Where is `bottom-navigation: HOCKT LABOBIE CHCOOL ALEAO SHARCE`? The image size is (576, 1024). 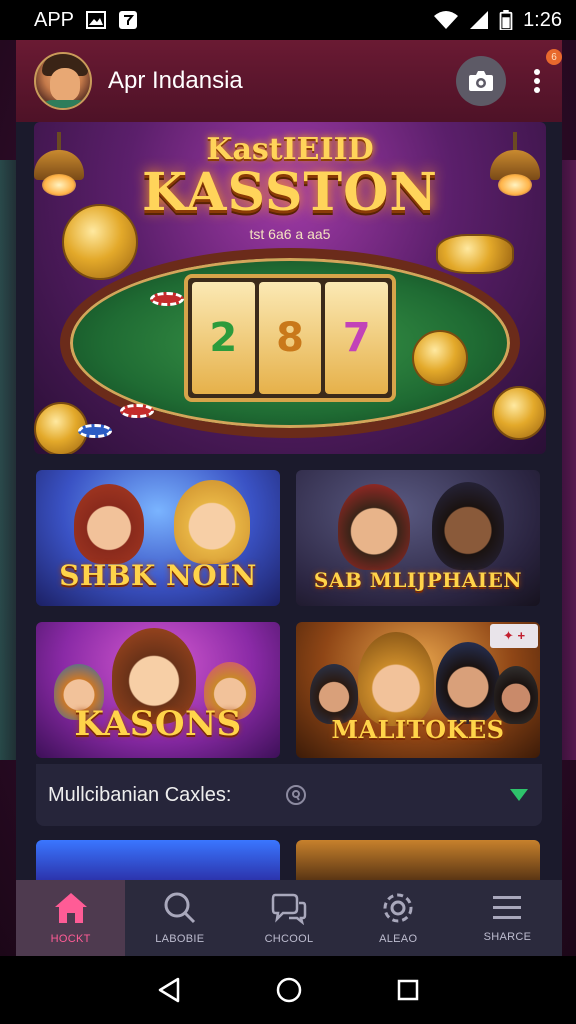 bottom-navigation: HOCKT LABOBIE CHCOOL ALEAO SHARCE is located at coordinates (289, 918).